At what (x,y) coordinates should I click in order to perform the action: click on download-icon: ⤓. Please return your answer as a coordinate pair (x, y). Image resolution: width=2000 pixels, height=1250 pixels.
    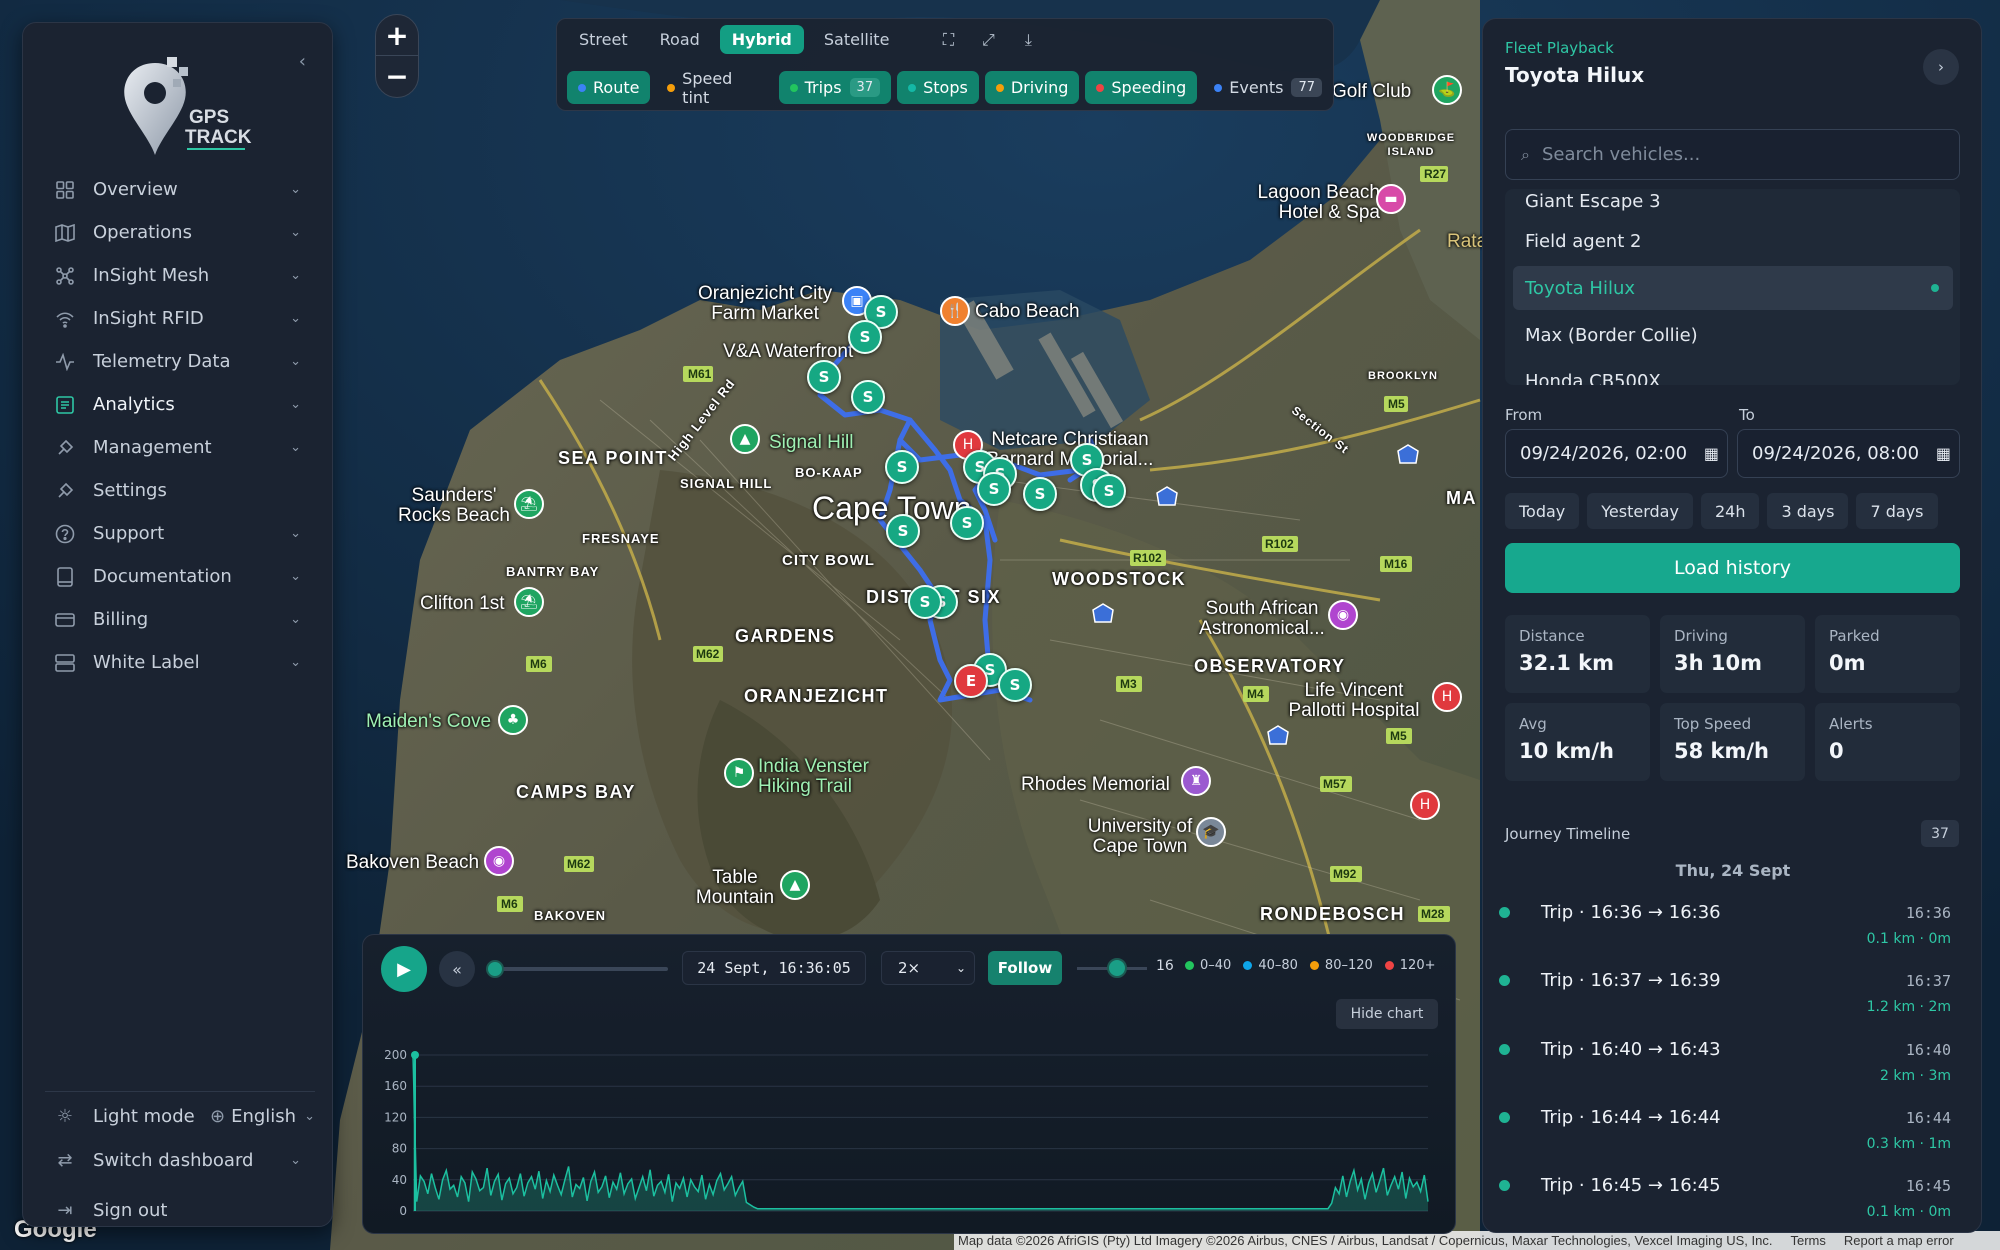
    Looking at the image, I should click on (1028, 40).